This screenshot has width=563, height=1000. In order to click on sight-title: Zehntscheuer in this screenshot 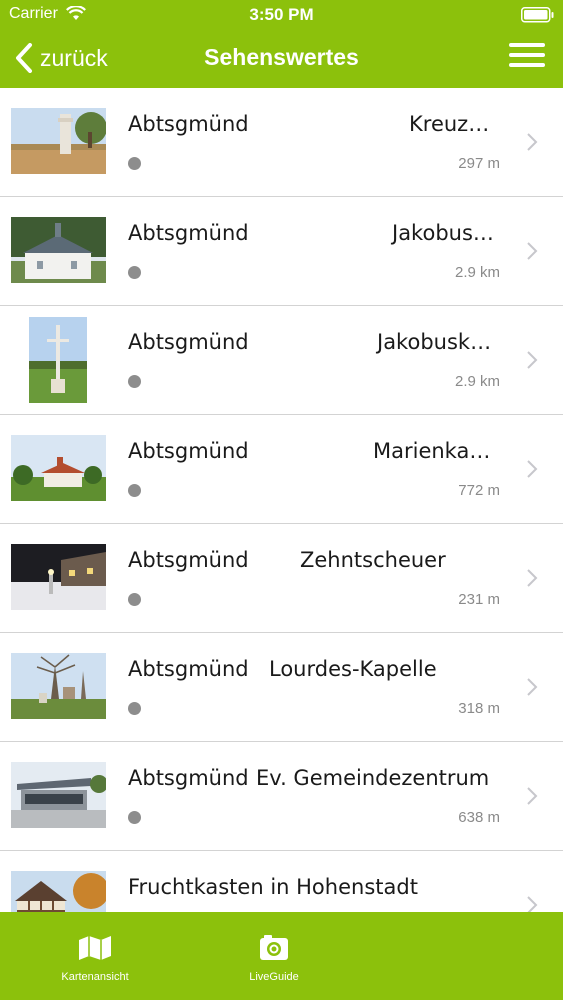, I will do `click(373, 560)`.